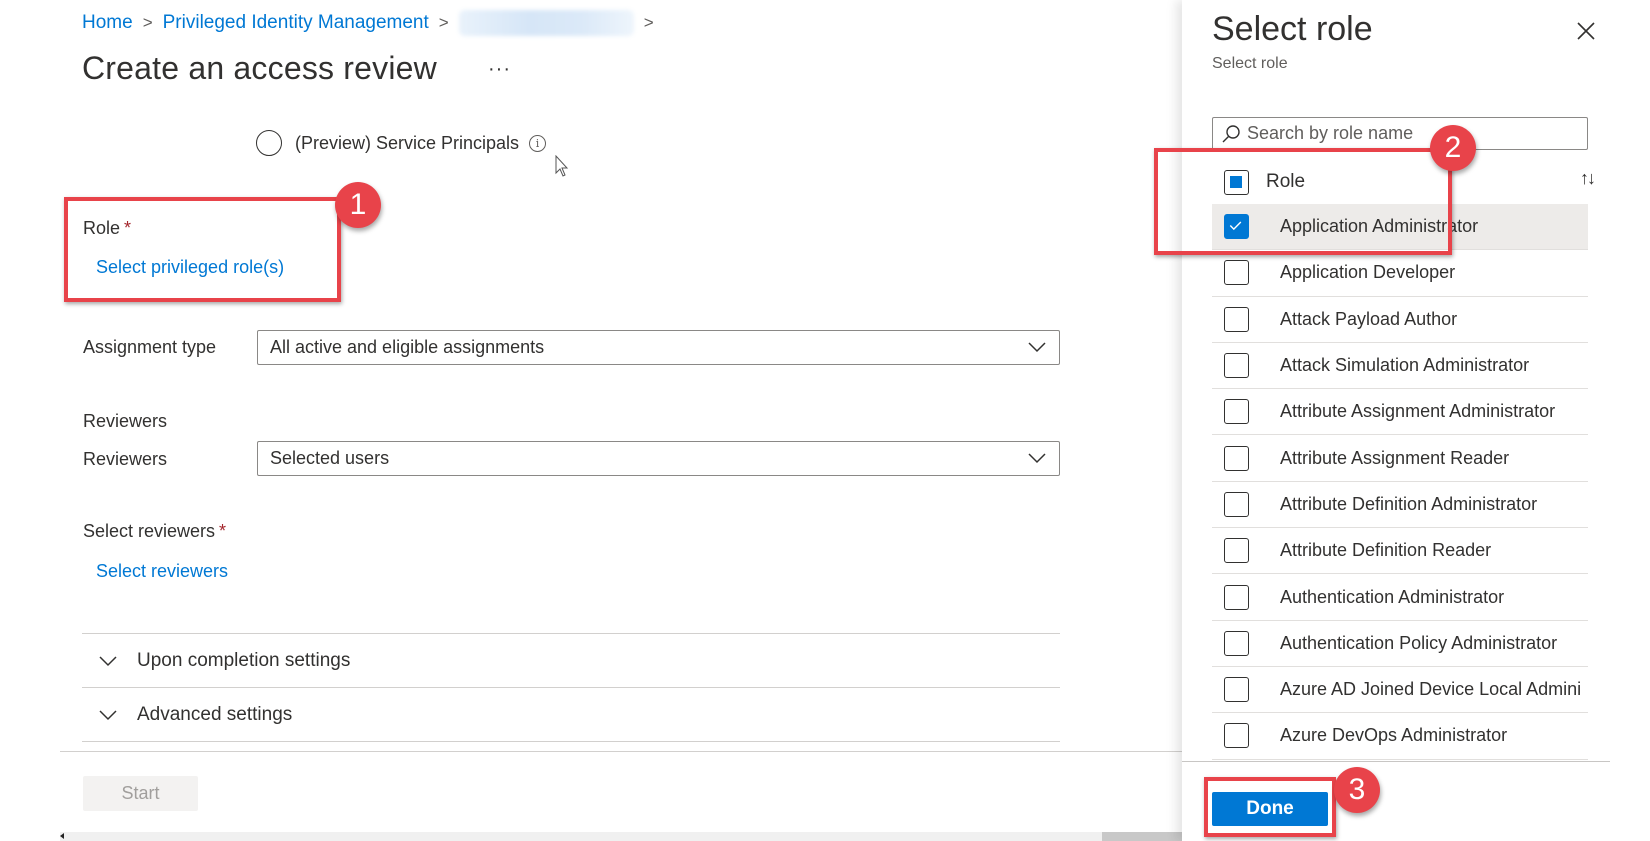  I want to click on role-list-item: Attribute Definition Reader, so click(1400, 551).